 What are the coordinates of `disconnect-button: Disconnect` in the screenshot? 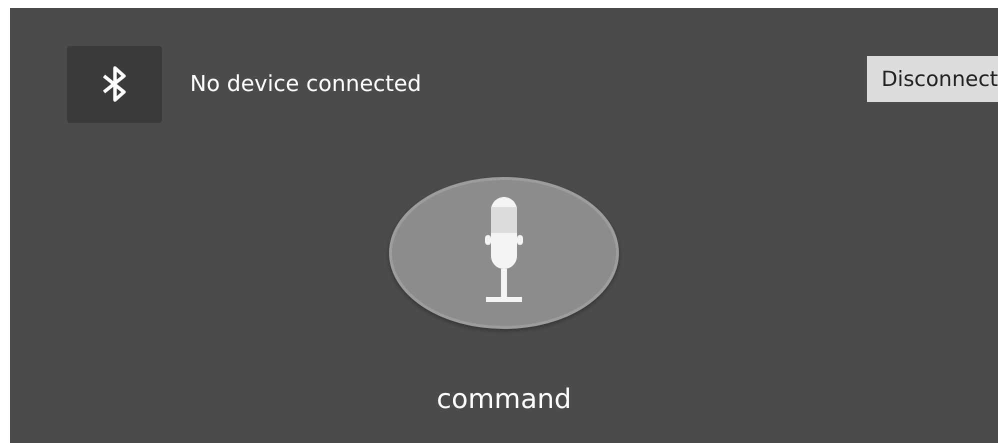 It's located at (932, 79).